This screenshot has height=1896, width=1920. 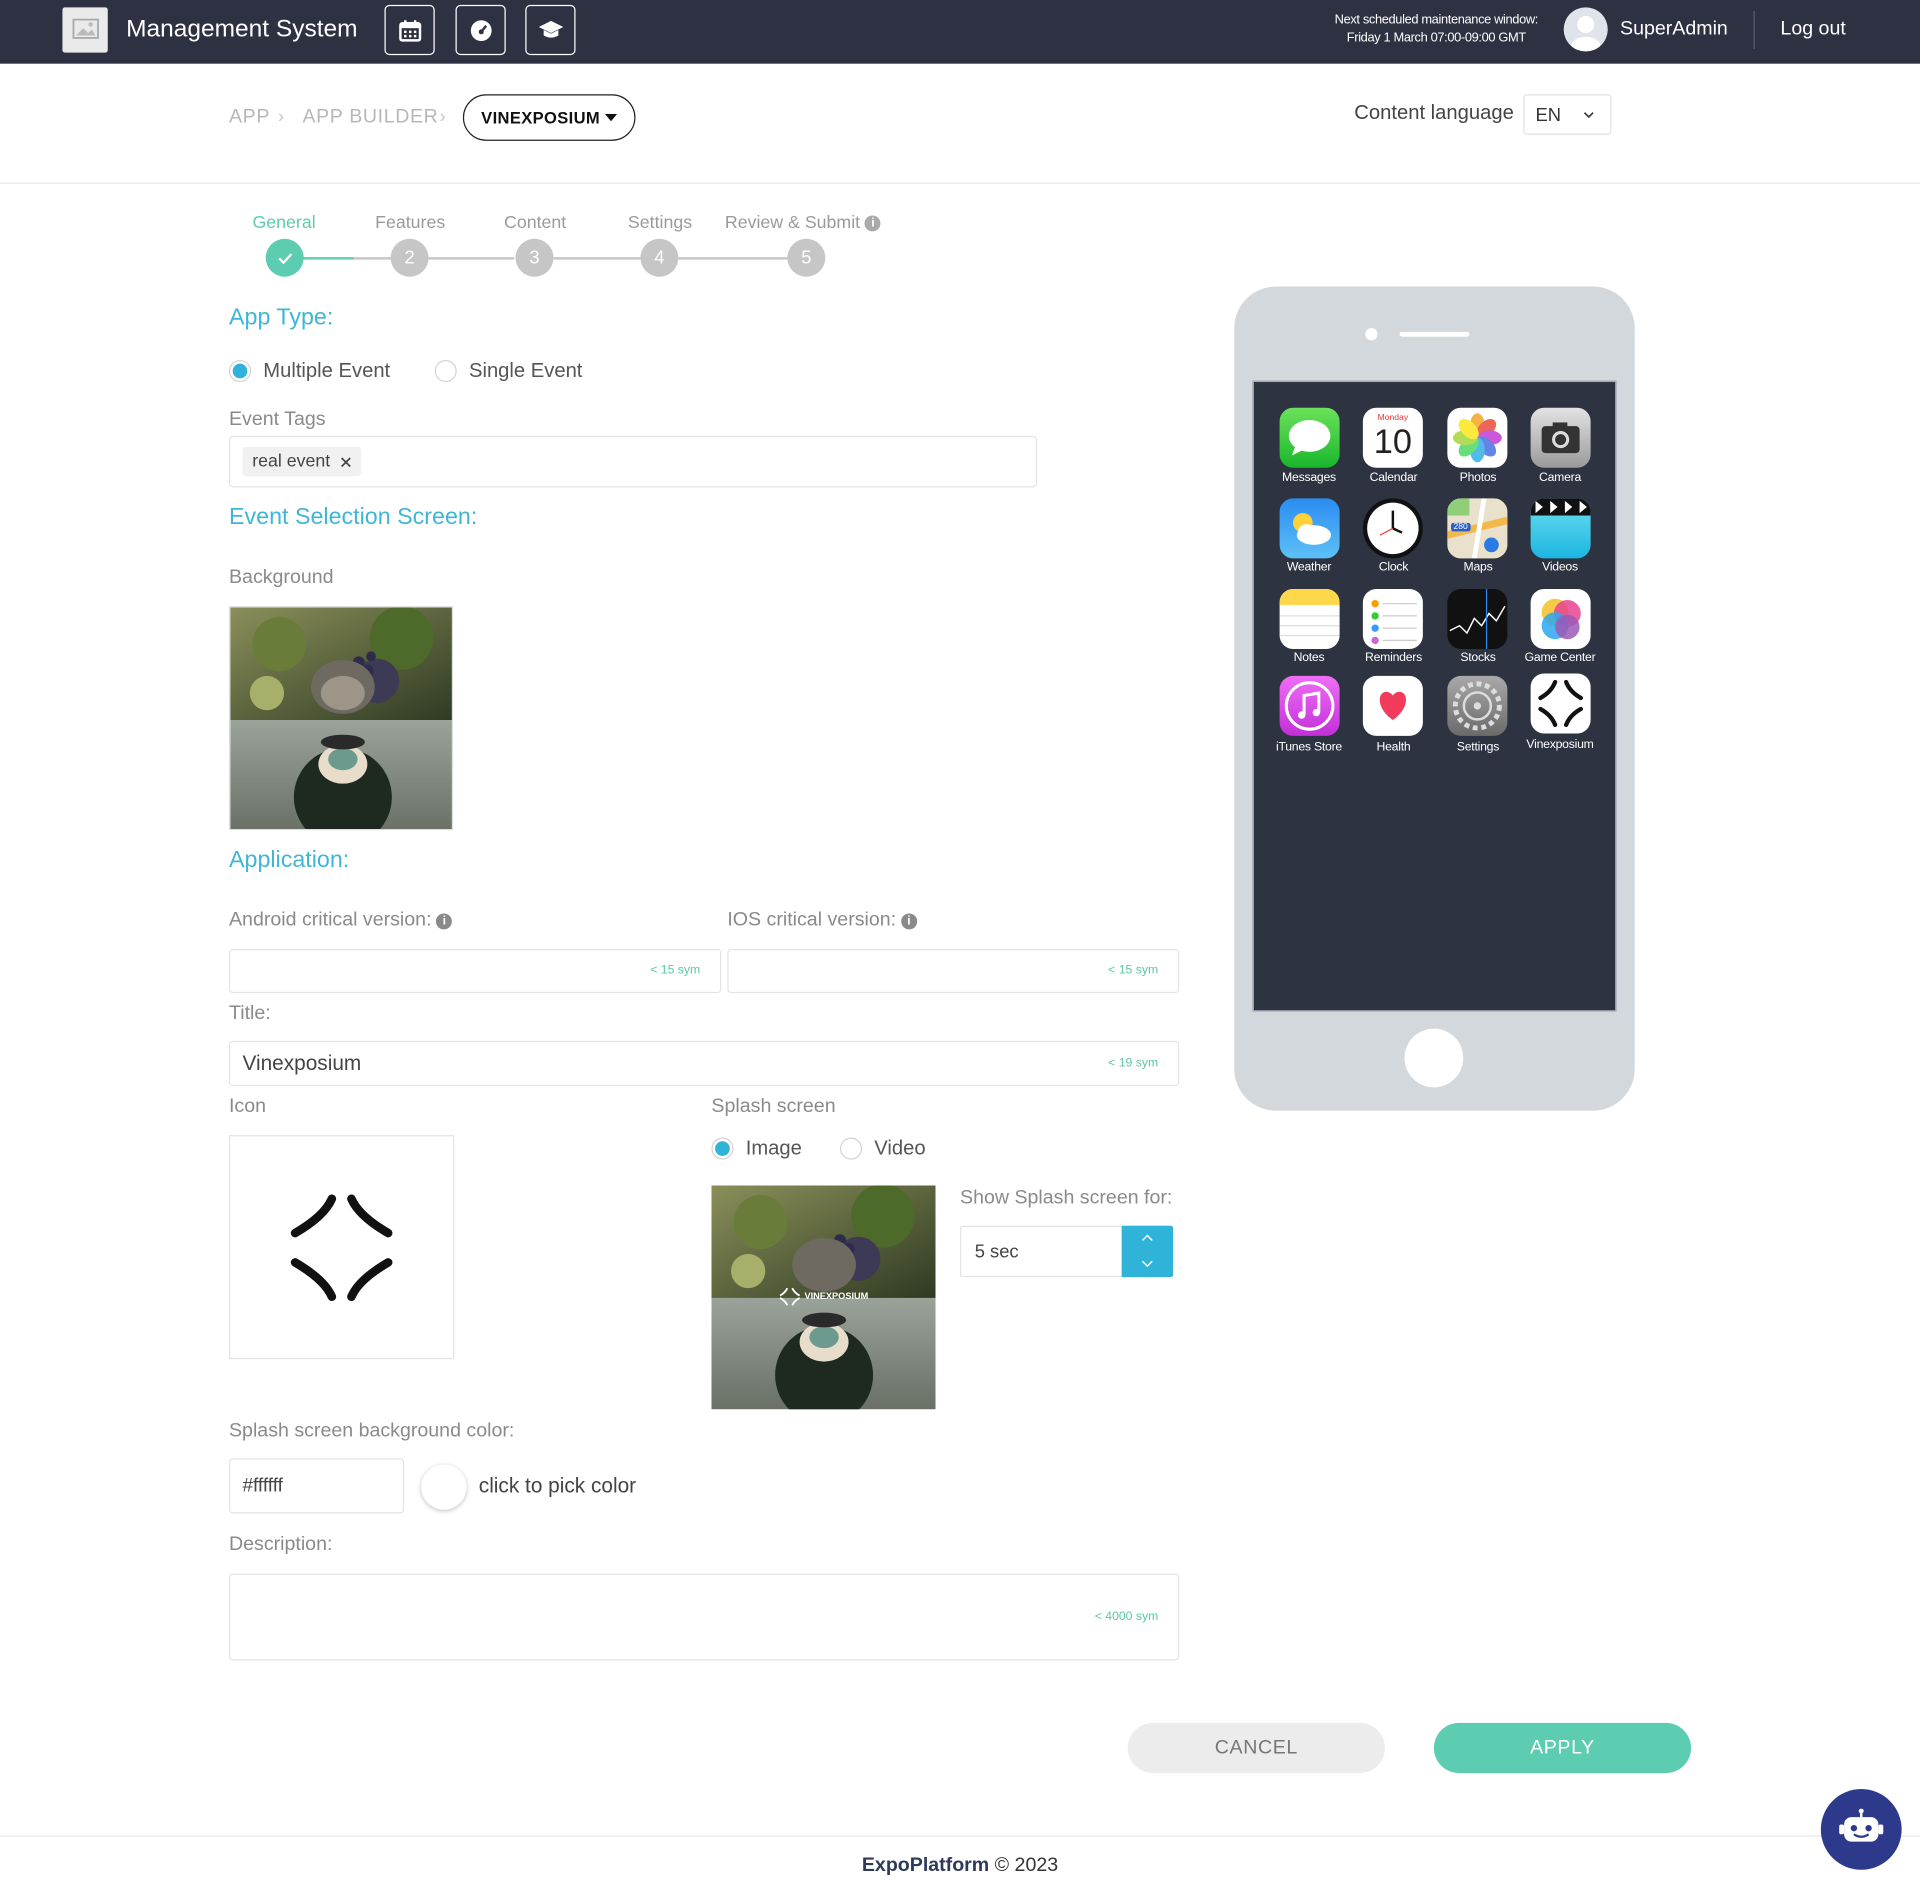 I want to click on health-icon, so click(x=1392, y=705).